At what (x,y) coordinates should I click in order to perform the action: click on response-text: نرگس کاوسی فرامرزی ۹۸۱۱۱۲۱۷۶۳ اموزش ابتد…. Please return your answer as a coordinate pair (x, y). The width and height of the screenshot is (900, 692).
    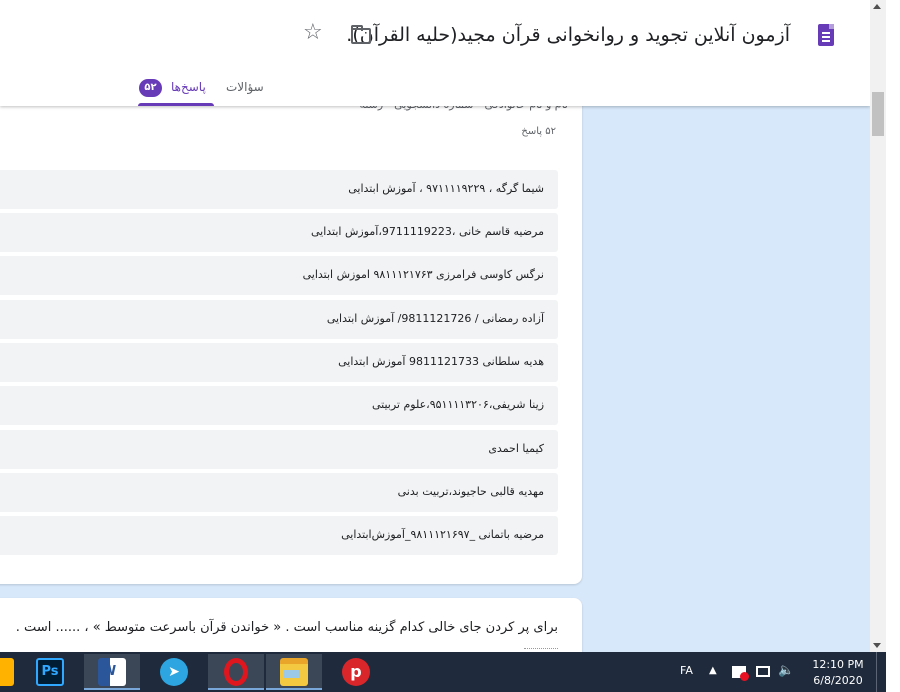
    Looking at the image, I should click on (423, 274).